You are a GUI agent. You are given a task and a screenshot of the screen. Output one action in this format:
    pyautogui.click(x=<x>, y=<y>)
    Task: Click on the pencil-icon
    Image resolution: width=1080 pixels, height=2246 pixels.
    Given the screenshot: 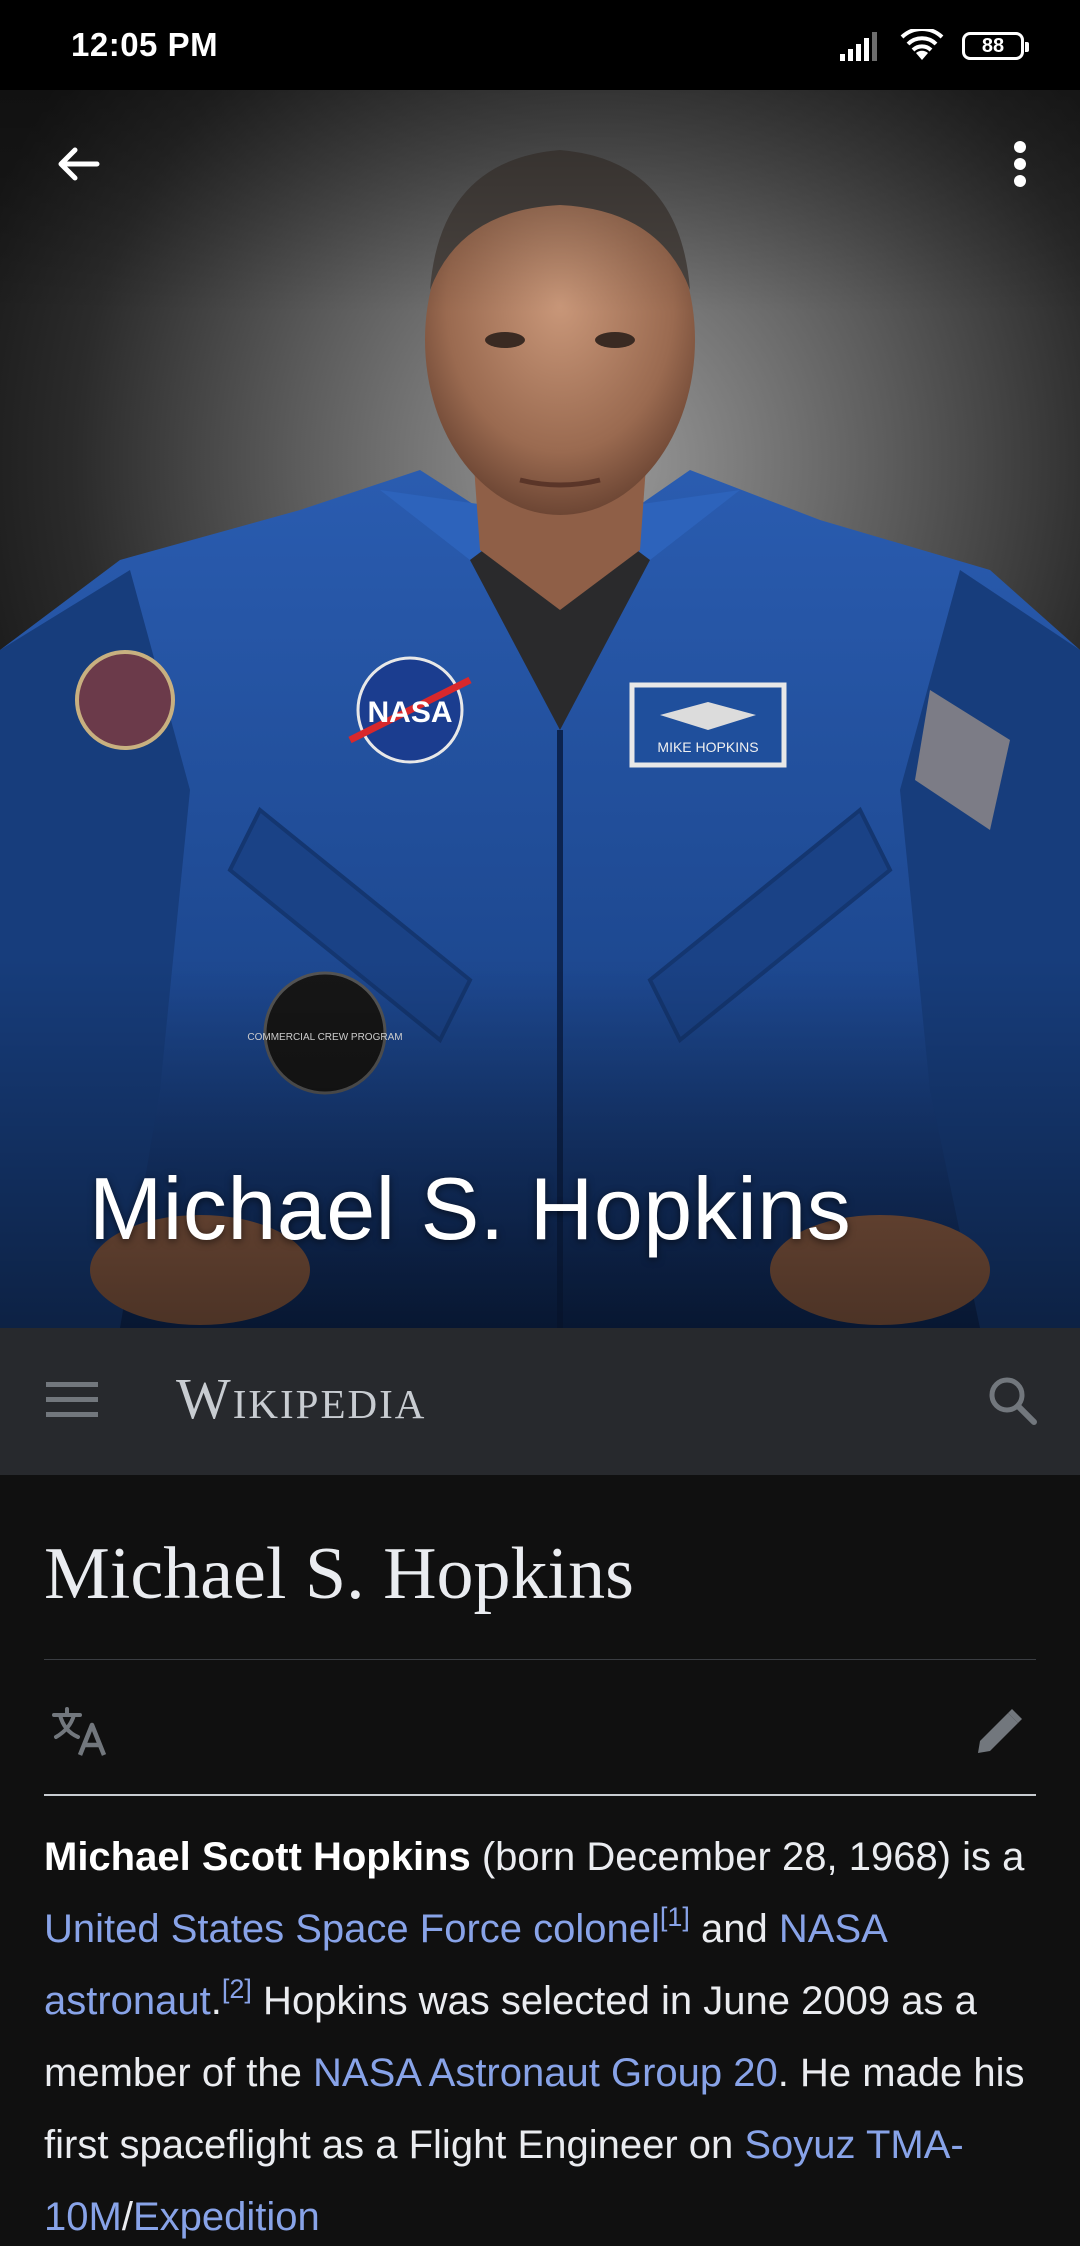 What is the action you would take?
    pyautogui.click(x=1000, y=1731)
    